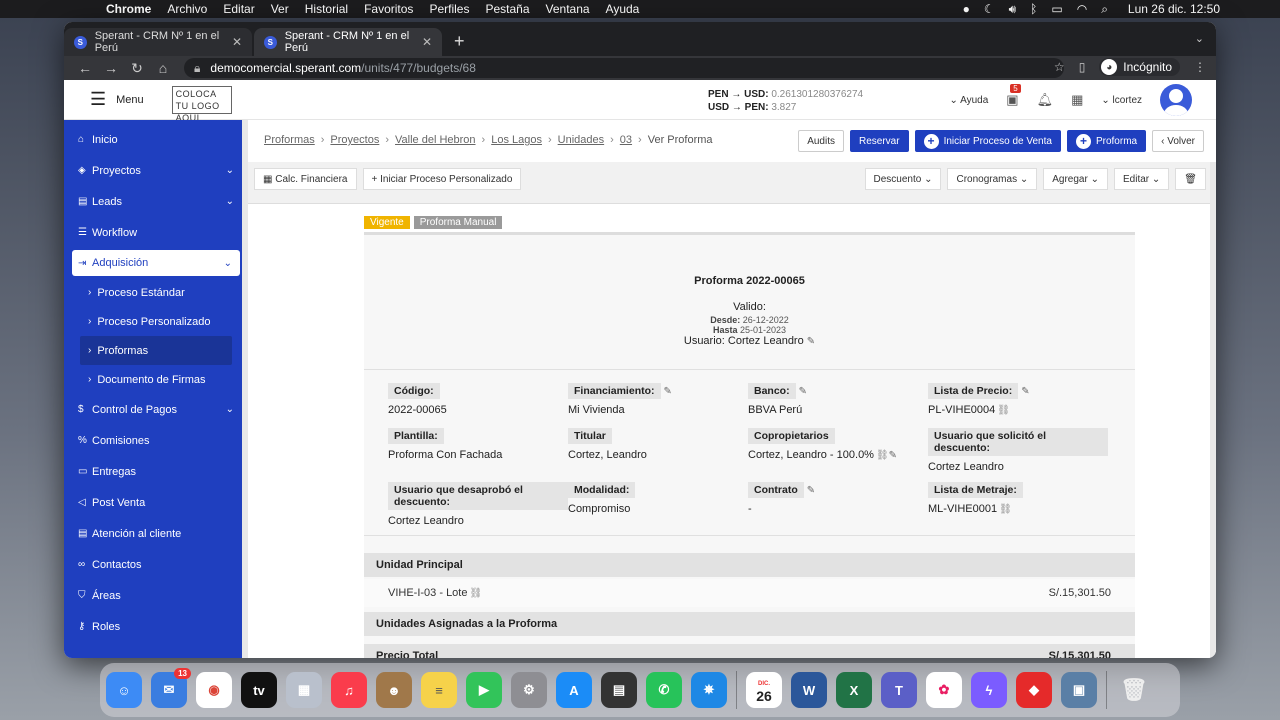 The image size is (1280, 720). What do you see at coordinates (568, 9) in the screenshot?
I see `menu-ventana: Ventana` at bounding box center [568, 9].